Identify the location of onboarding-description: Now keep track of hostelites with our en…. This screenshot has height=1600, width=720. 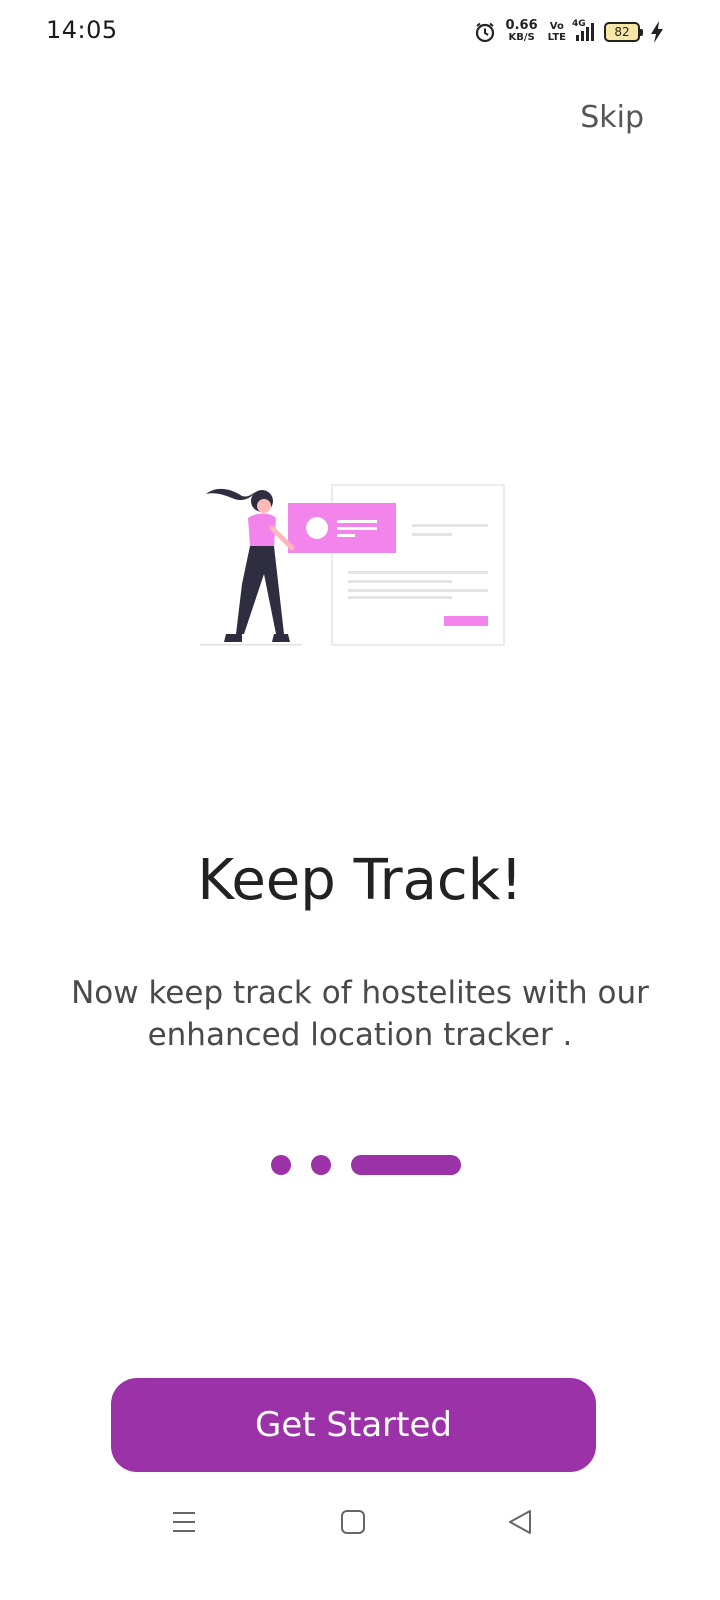
(360, 1014).